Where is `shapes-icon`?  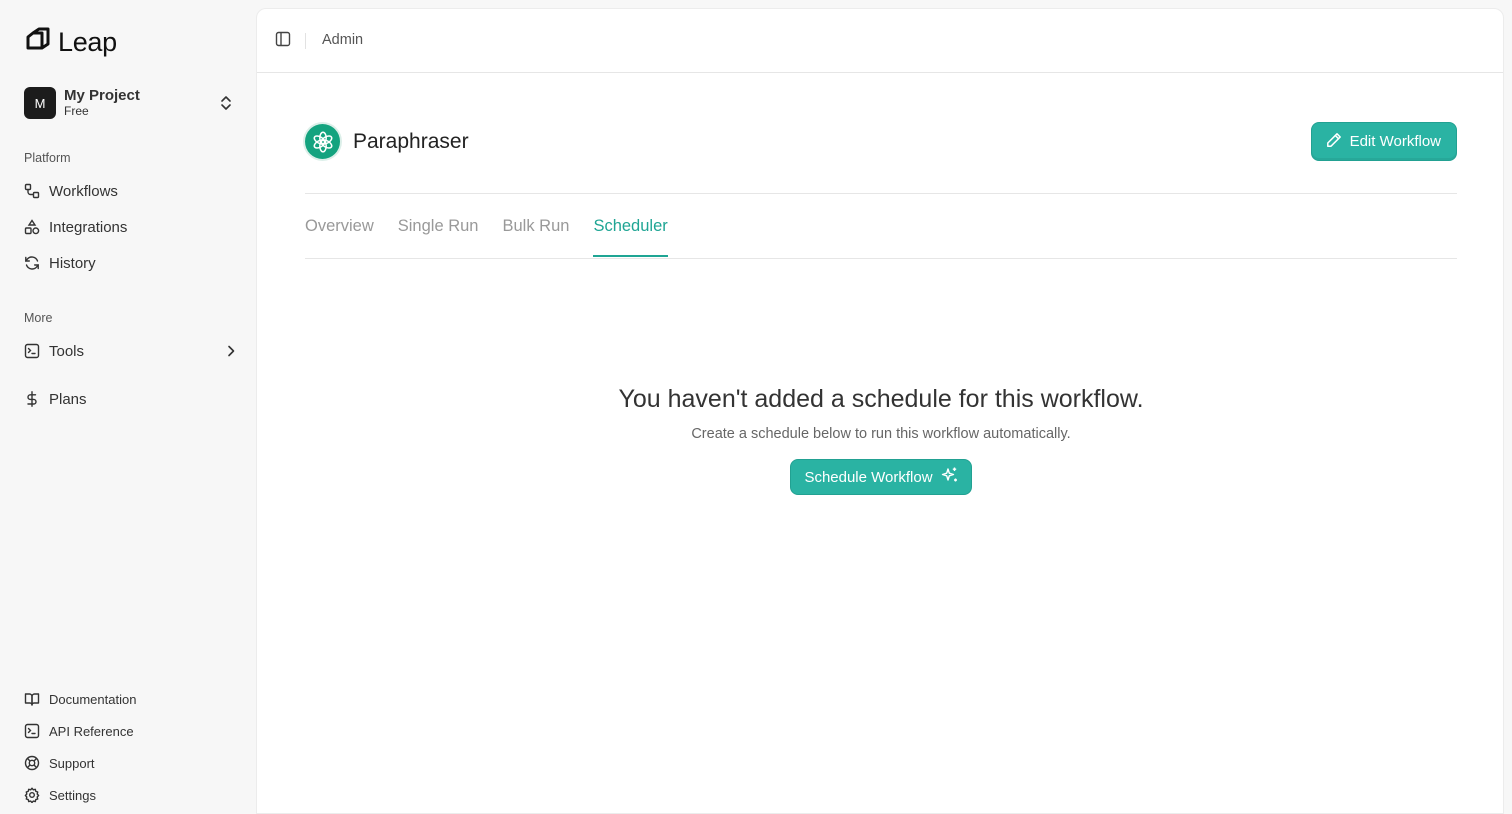 shapes-icon is located at coordinates (32, 227).